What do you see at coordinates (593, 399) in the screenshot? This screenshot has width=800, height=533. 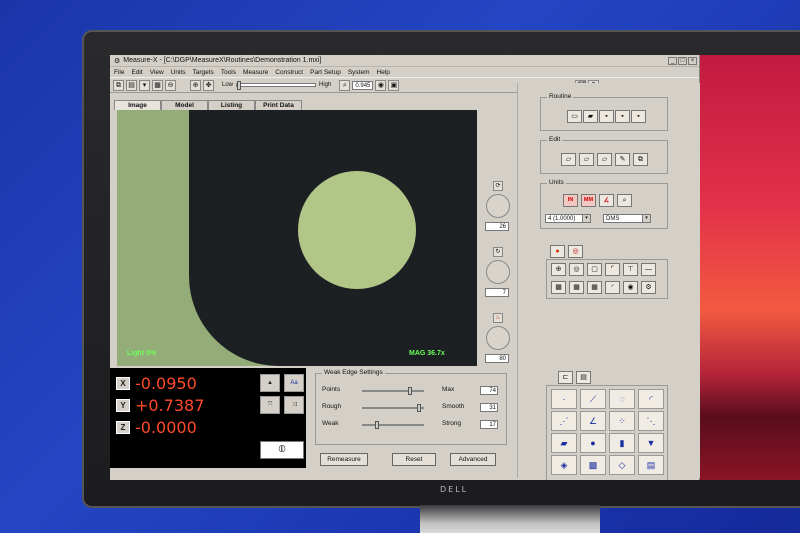 I see `line-tool-icon: ⟋` at bounding box center [593, 399].